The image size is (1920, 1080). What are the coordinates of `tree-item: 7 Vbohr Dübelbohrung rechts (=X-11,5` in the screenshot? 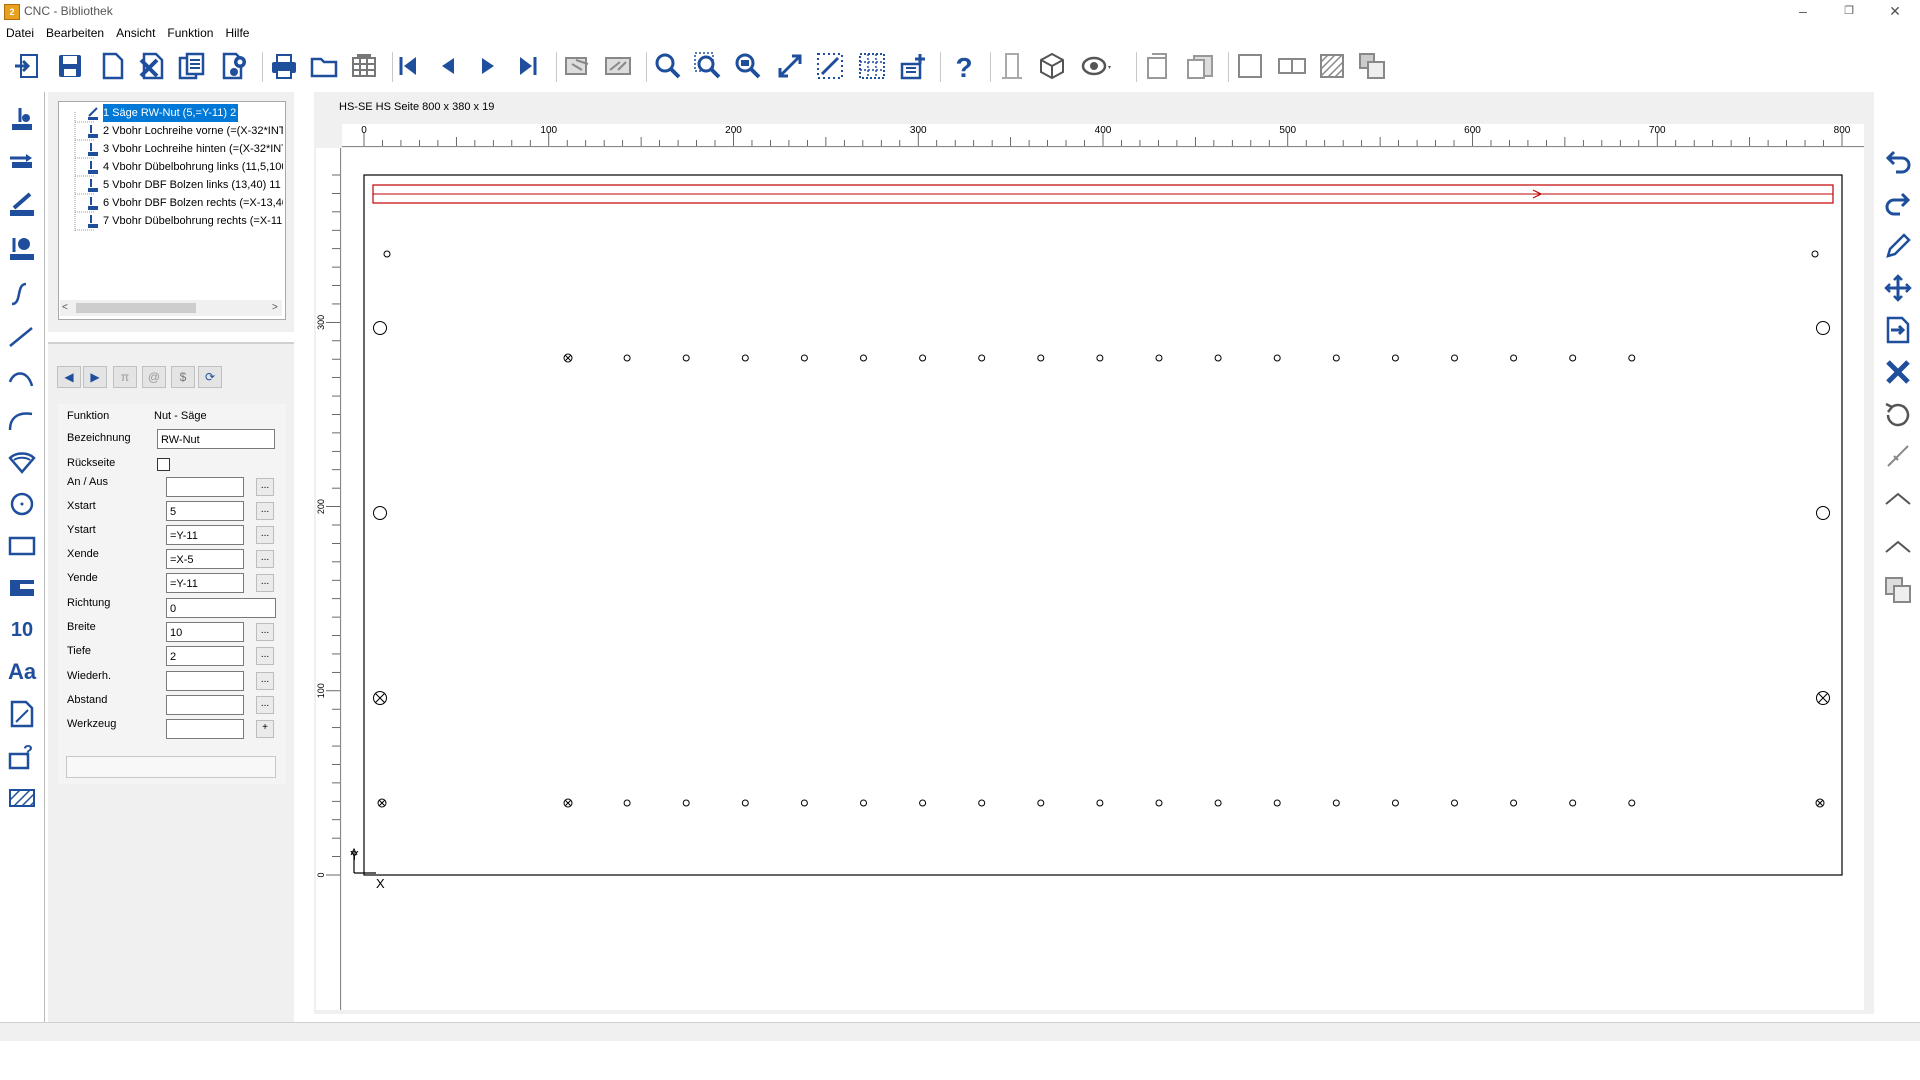 It's located at (193, 221).